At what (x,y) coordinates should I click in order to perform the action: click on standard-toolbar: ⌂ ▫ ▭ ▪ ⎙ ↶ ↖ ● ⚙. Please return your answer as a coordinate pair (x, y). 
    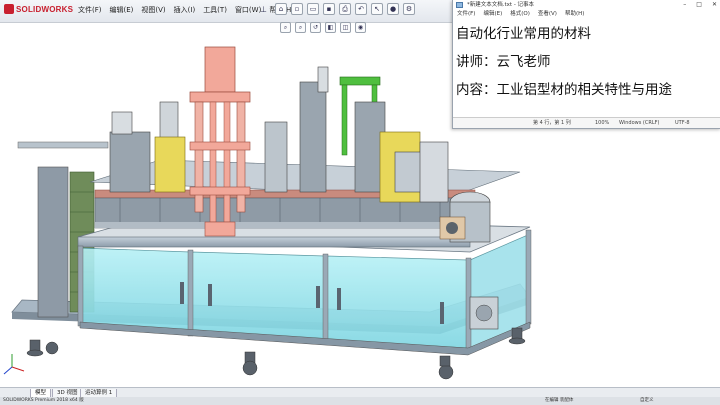
    Looking at the image, I should click on (345, 9).